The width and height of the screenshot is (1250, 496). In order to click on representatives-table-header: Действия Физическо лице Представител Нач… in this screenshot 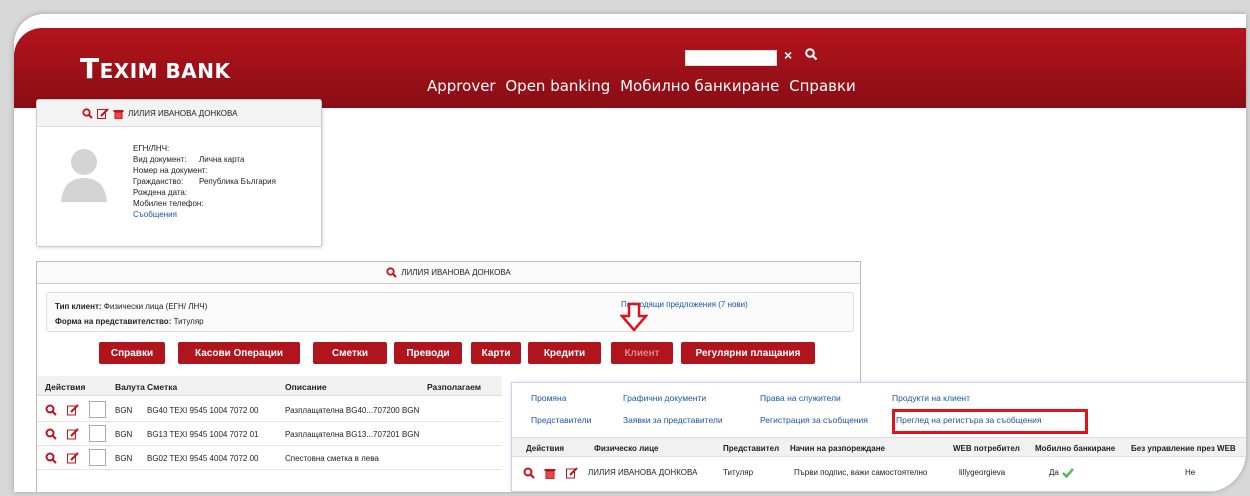, I will do `click(879, 447)`.